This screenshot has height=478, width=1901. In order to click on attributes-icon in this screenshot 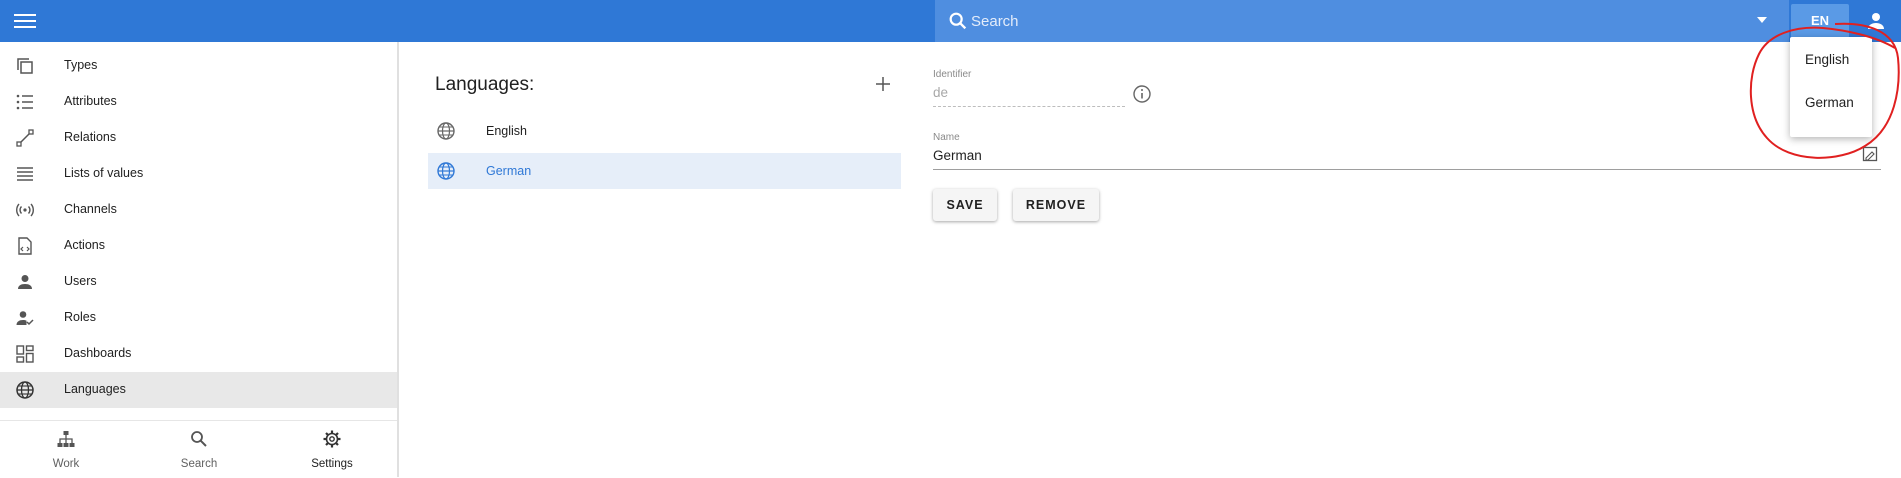, I will do `click(24, 102)`.